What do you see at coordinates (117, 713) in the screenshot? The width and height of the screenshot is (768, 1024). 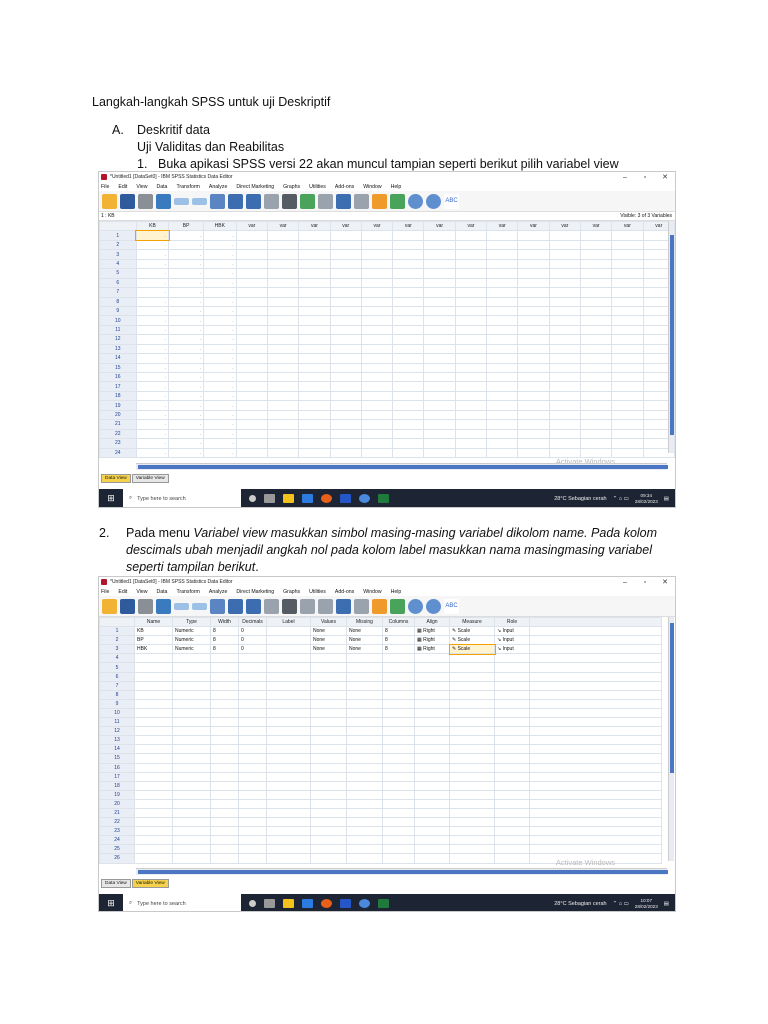 I see `row-number: 10` at bounding box center [117, 713].